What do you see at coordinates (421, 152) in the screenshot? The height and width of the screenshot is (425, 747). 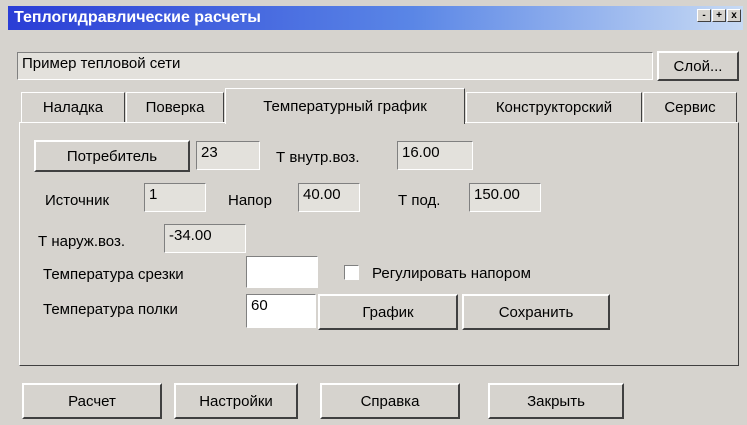 I see `t-inner-value: 16.00` at bounding box center [421, 152].